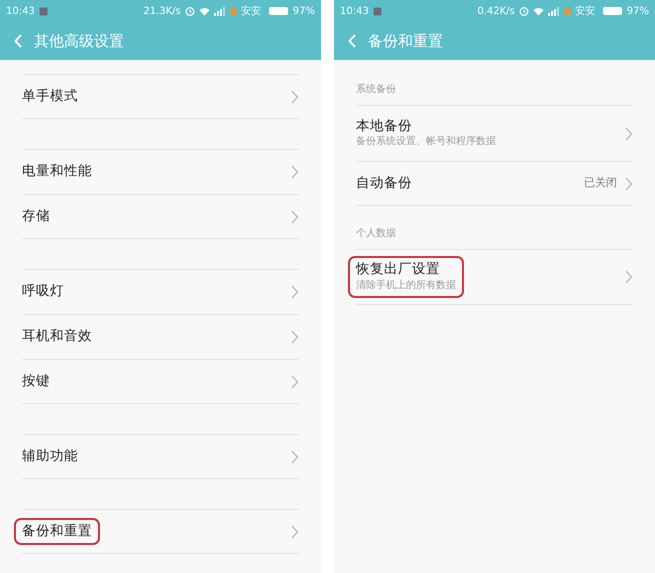 The width and height of the screenshot is (655, 573). I want to click on setting-label: 备份和重置, so click(57, 531).